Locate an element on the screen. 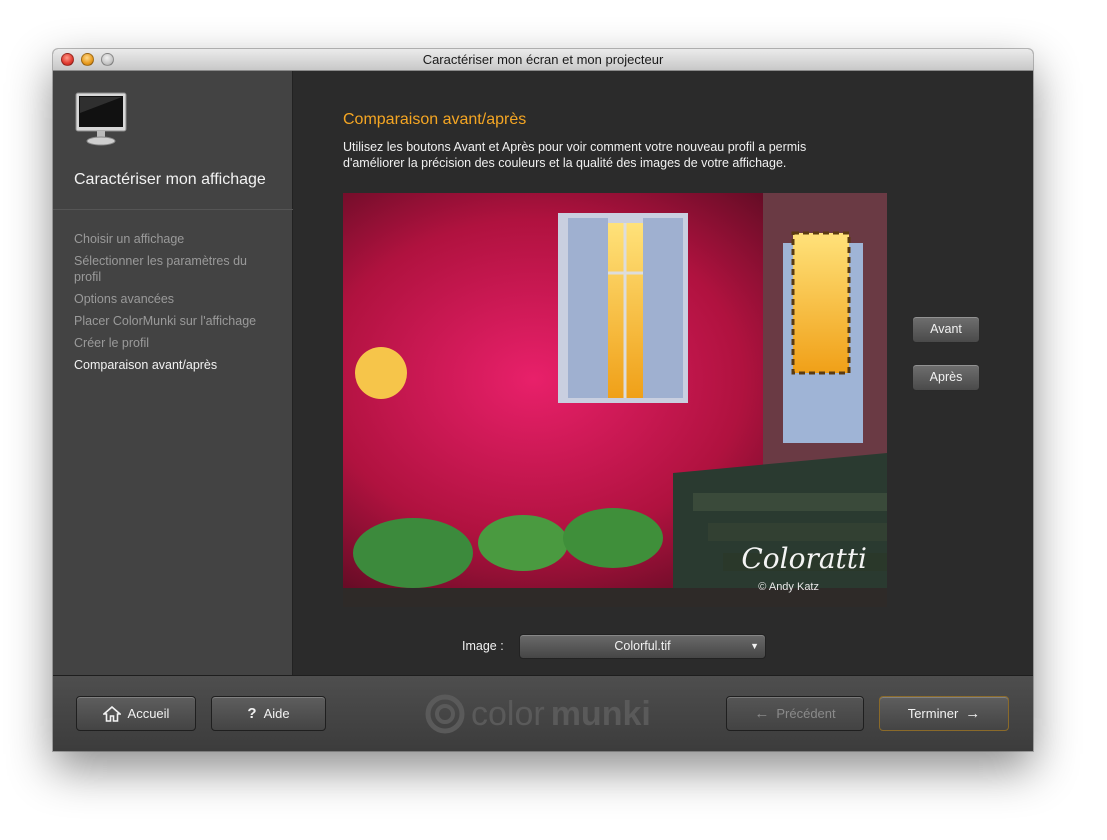 The image size is (1107, 840). step-item-choose-display: Choisir un affichage is located at coordinates (174, 239).